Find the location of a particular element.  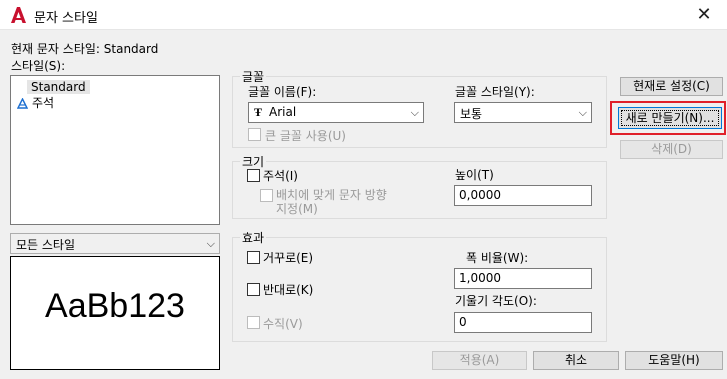

match-orientation-checkbox is located at coordinates (266, 195).